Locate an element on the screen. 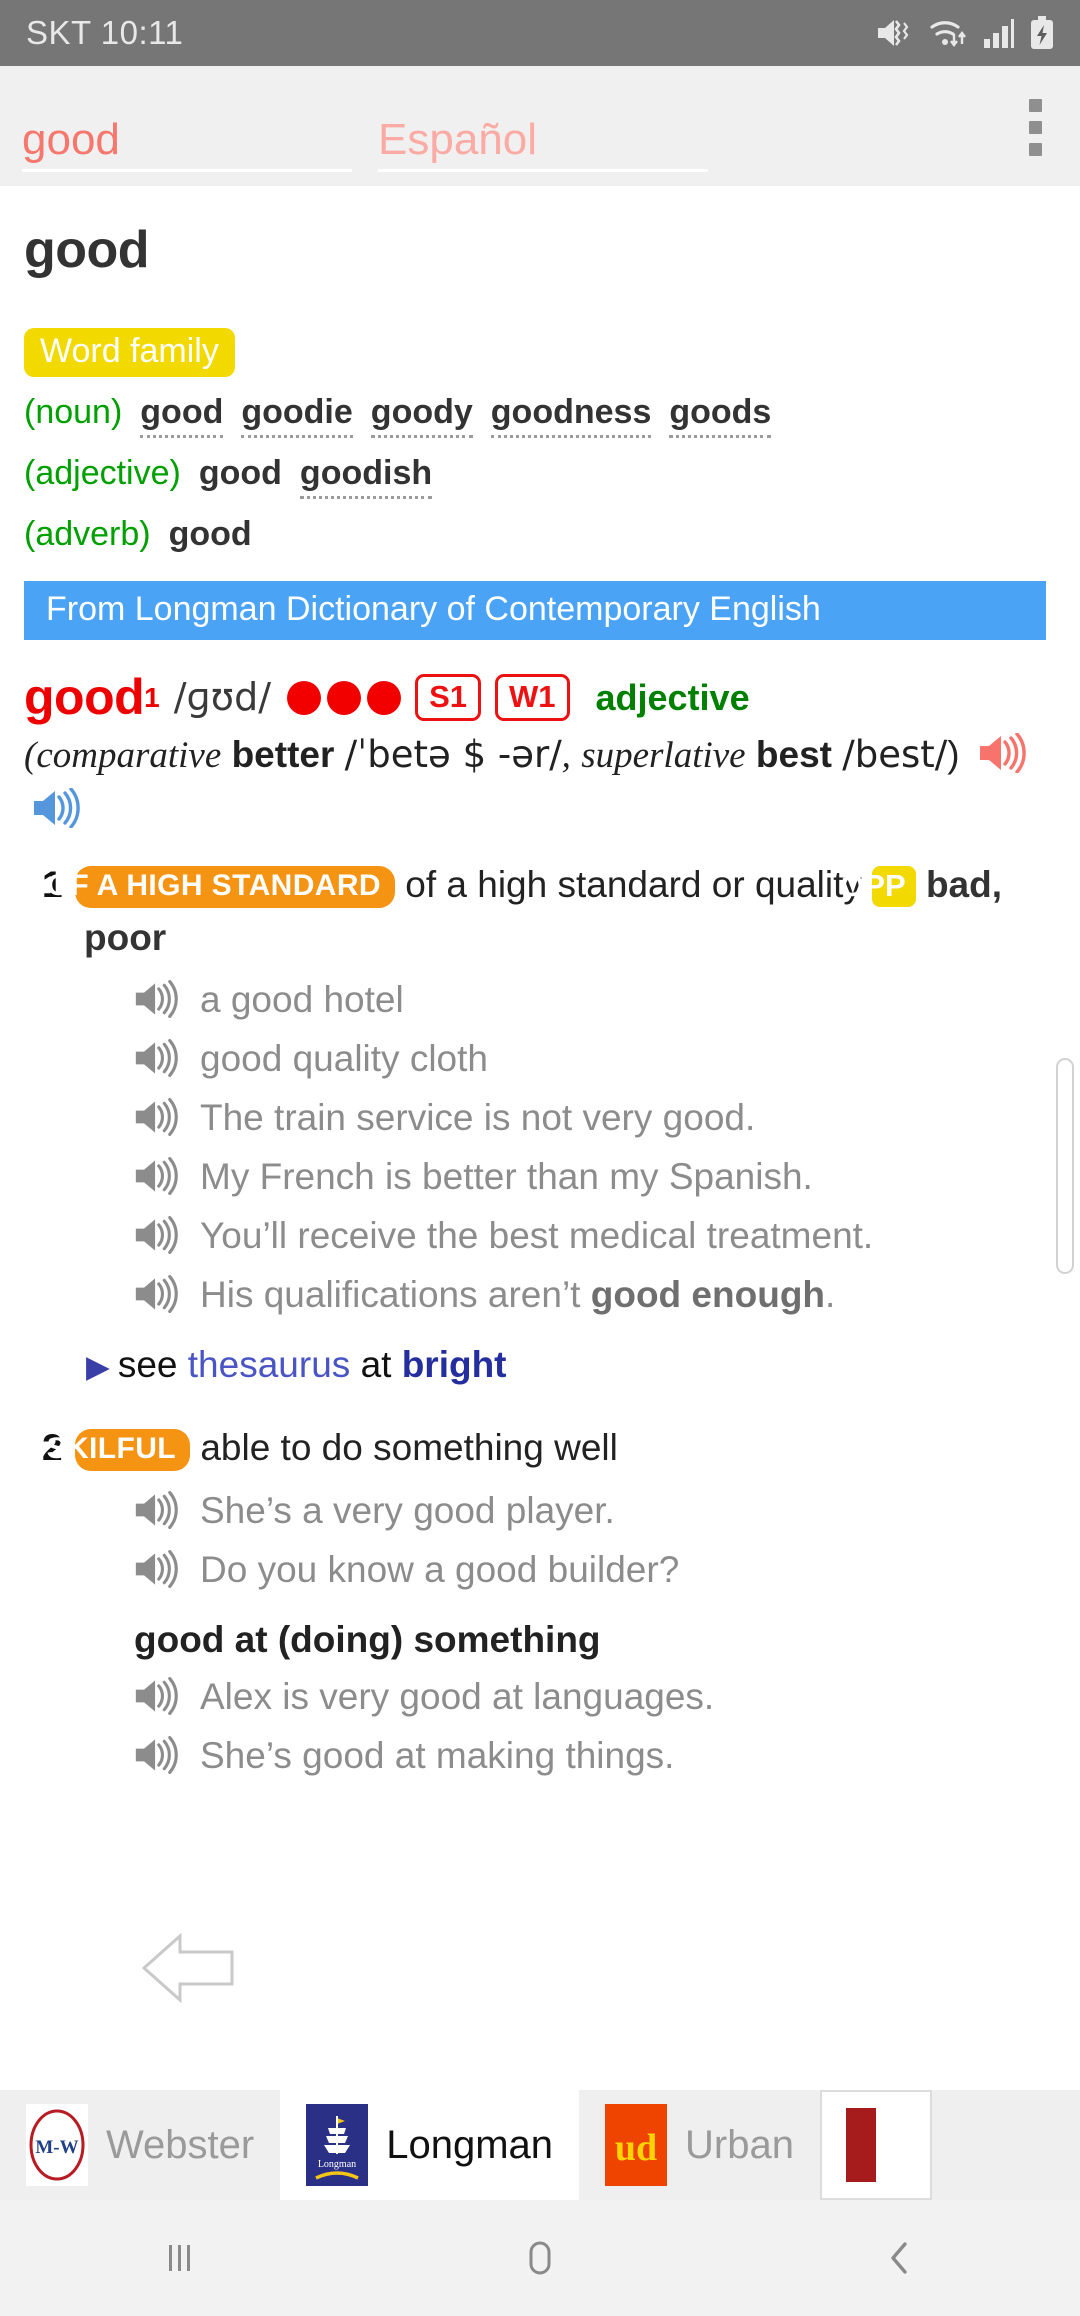 Image resolution: width=1080 pixels, height=2316 pixels. entry-headword-line: good 1 /ɡʊd/ S1 W1 adjective is located at coordinates (542, 697).